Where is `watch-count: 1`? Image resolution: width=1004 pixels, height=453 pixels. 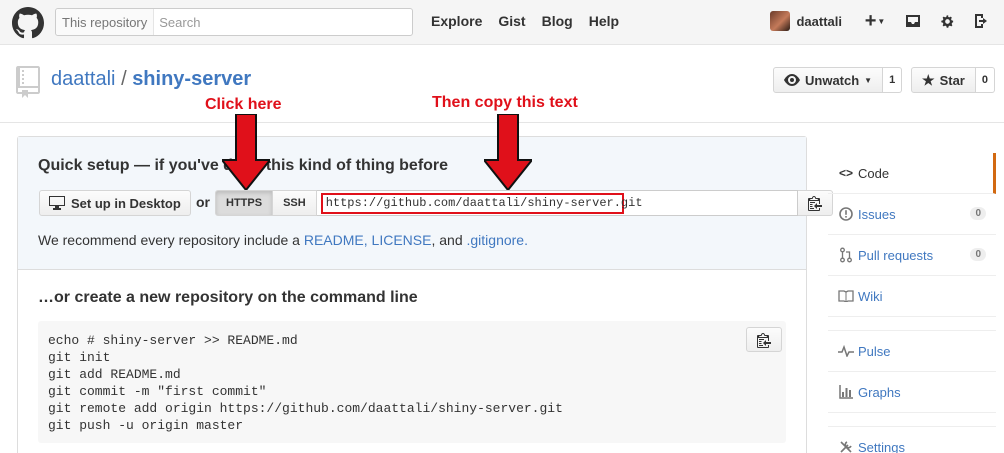
watch-count: 1 is located at coordinates (893, 80).